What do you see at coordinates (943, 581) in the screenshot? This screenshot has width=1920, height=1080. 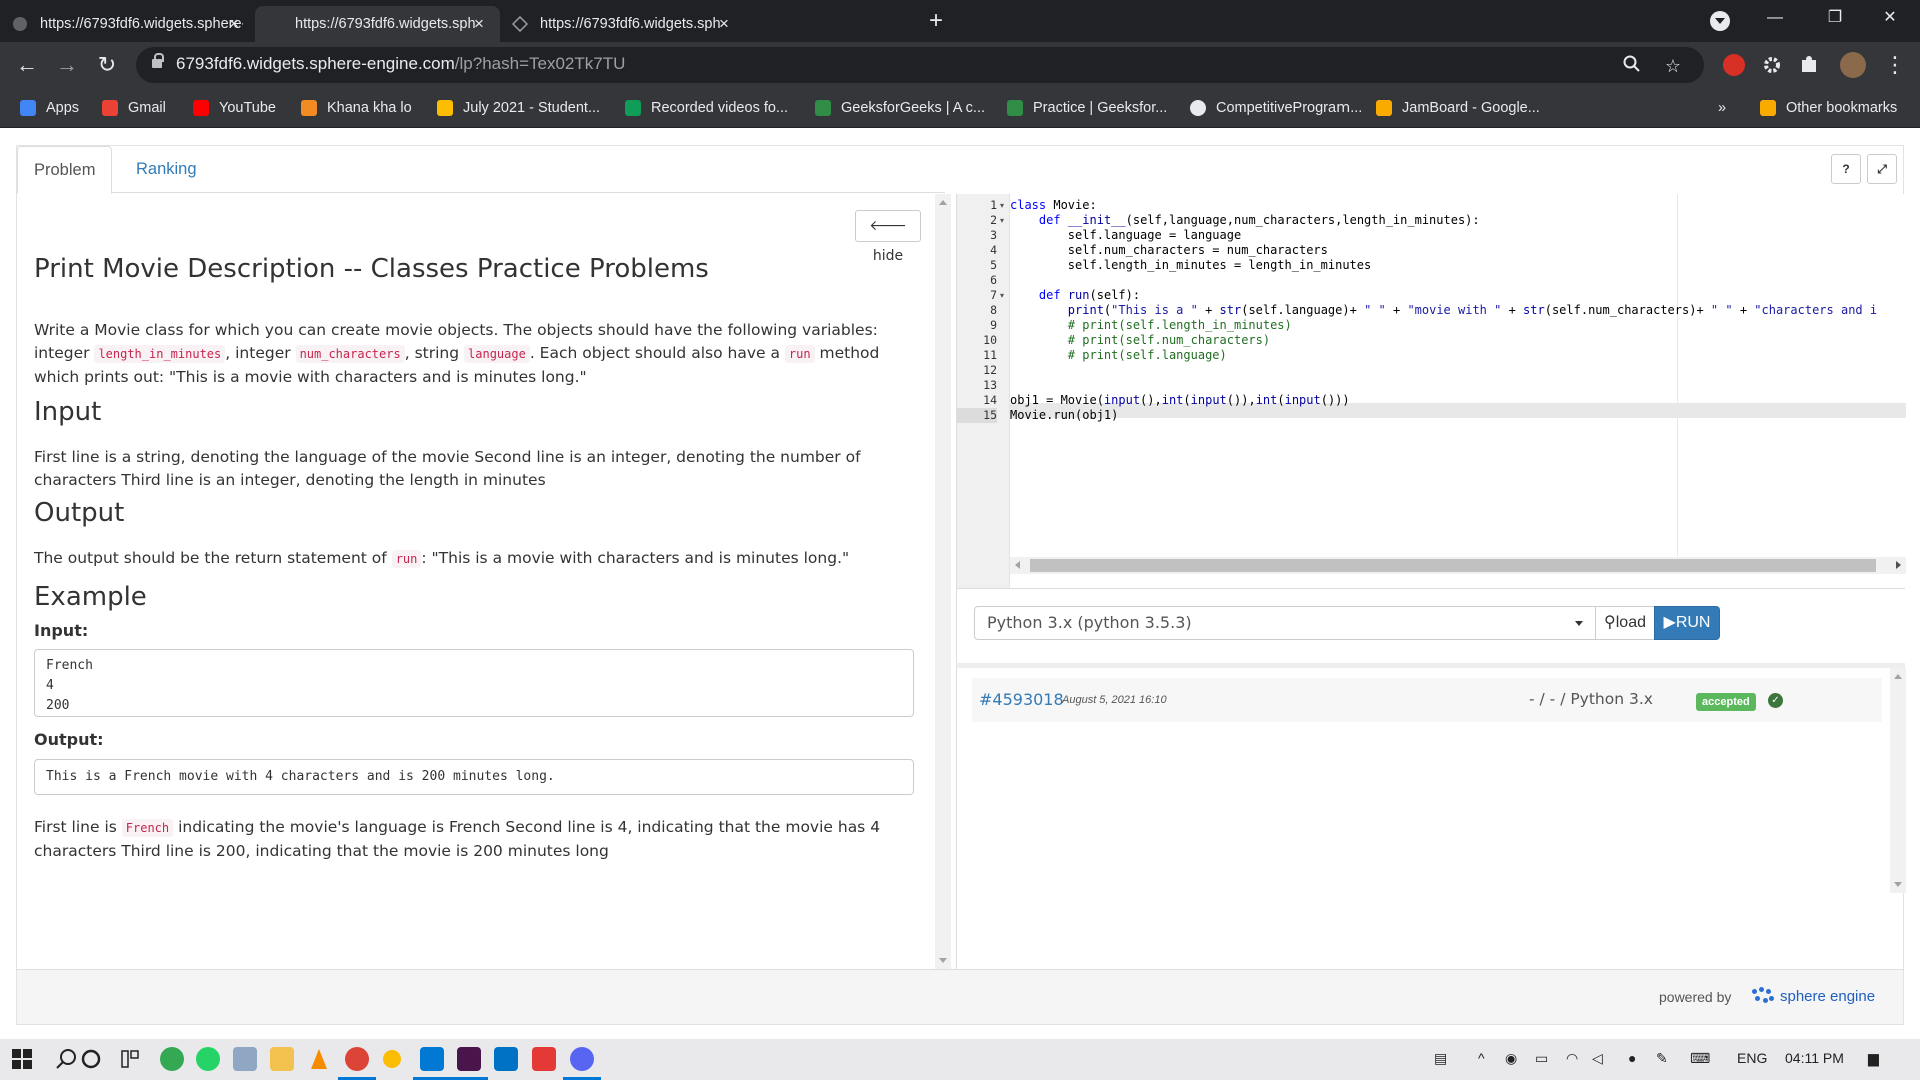 I see `problem-scrollbar` at bounding box center [943, 581].